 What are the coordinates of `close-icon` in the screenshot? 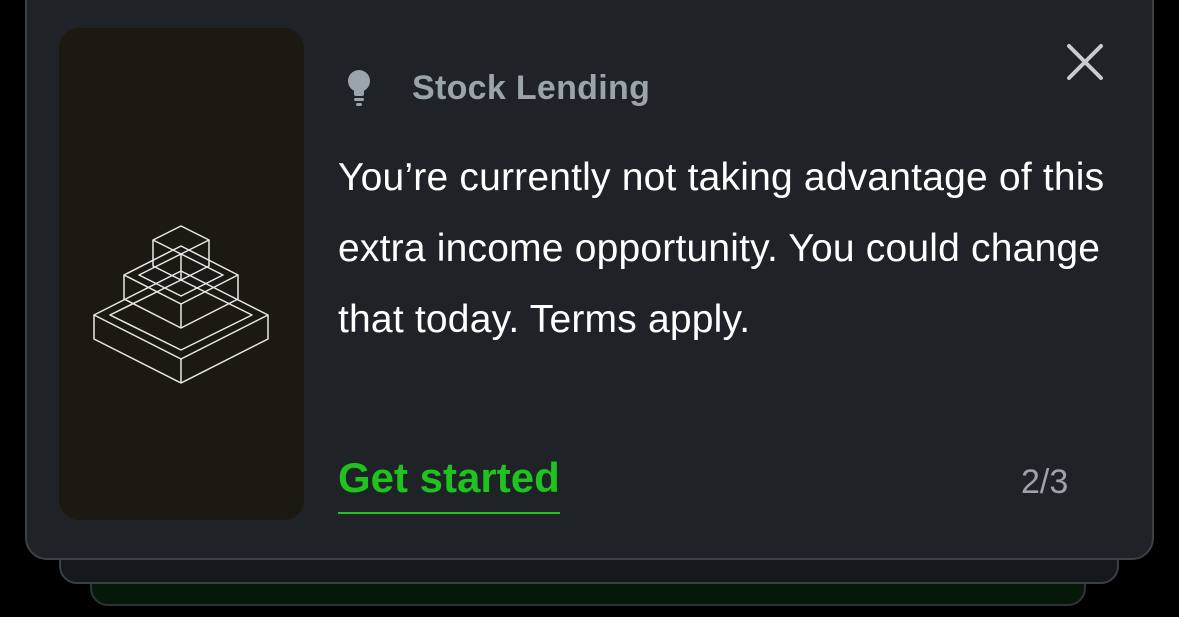 It's located at (1085, 62).